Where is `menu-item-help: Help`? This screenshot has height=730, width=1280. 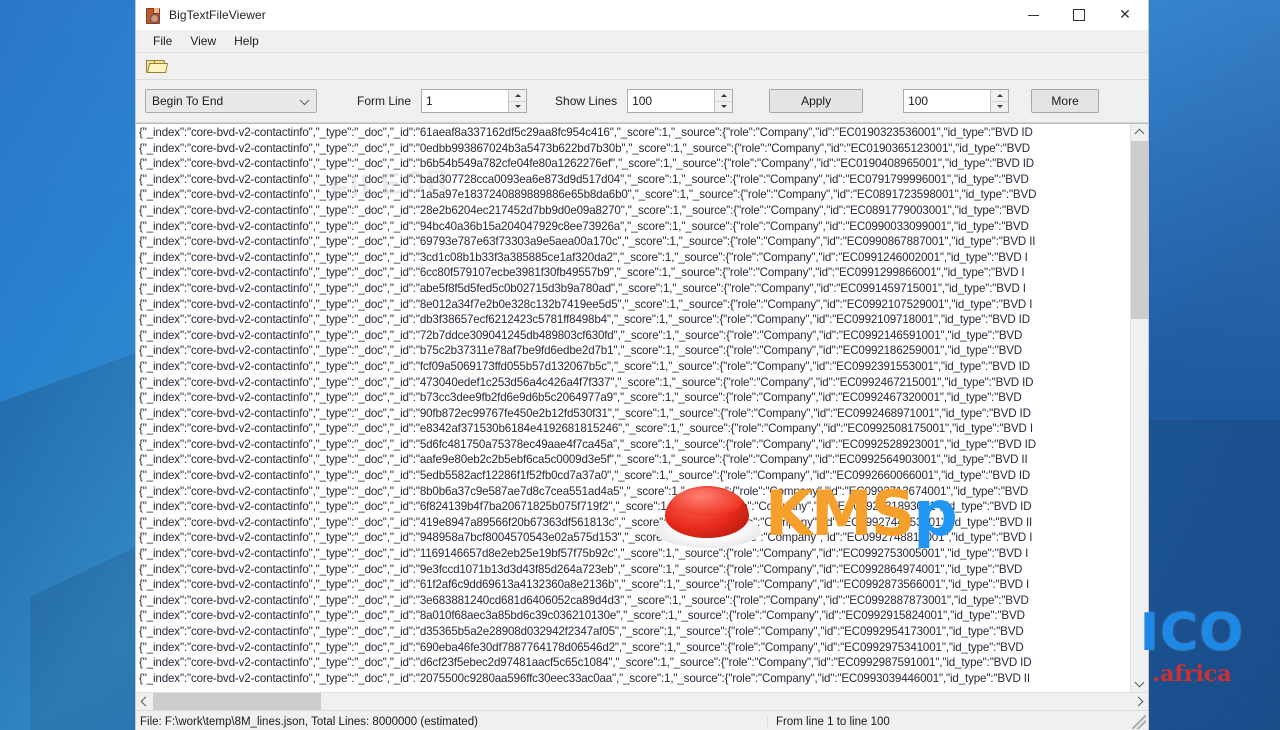
menu-item-help: Help is located at coordinates (246, 41).